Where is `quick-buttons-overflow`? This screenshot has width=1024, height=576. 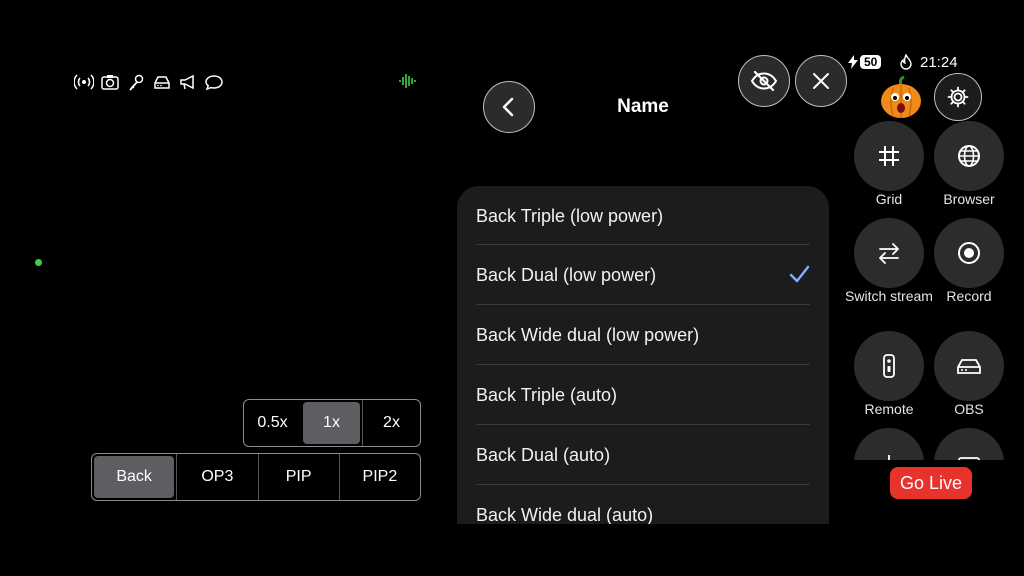
quick-buttons-overflow is located at coordinates (939, 444).